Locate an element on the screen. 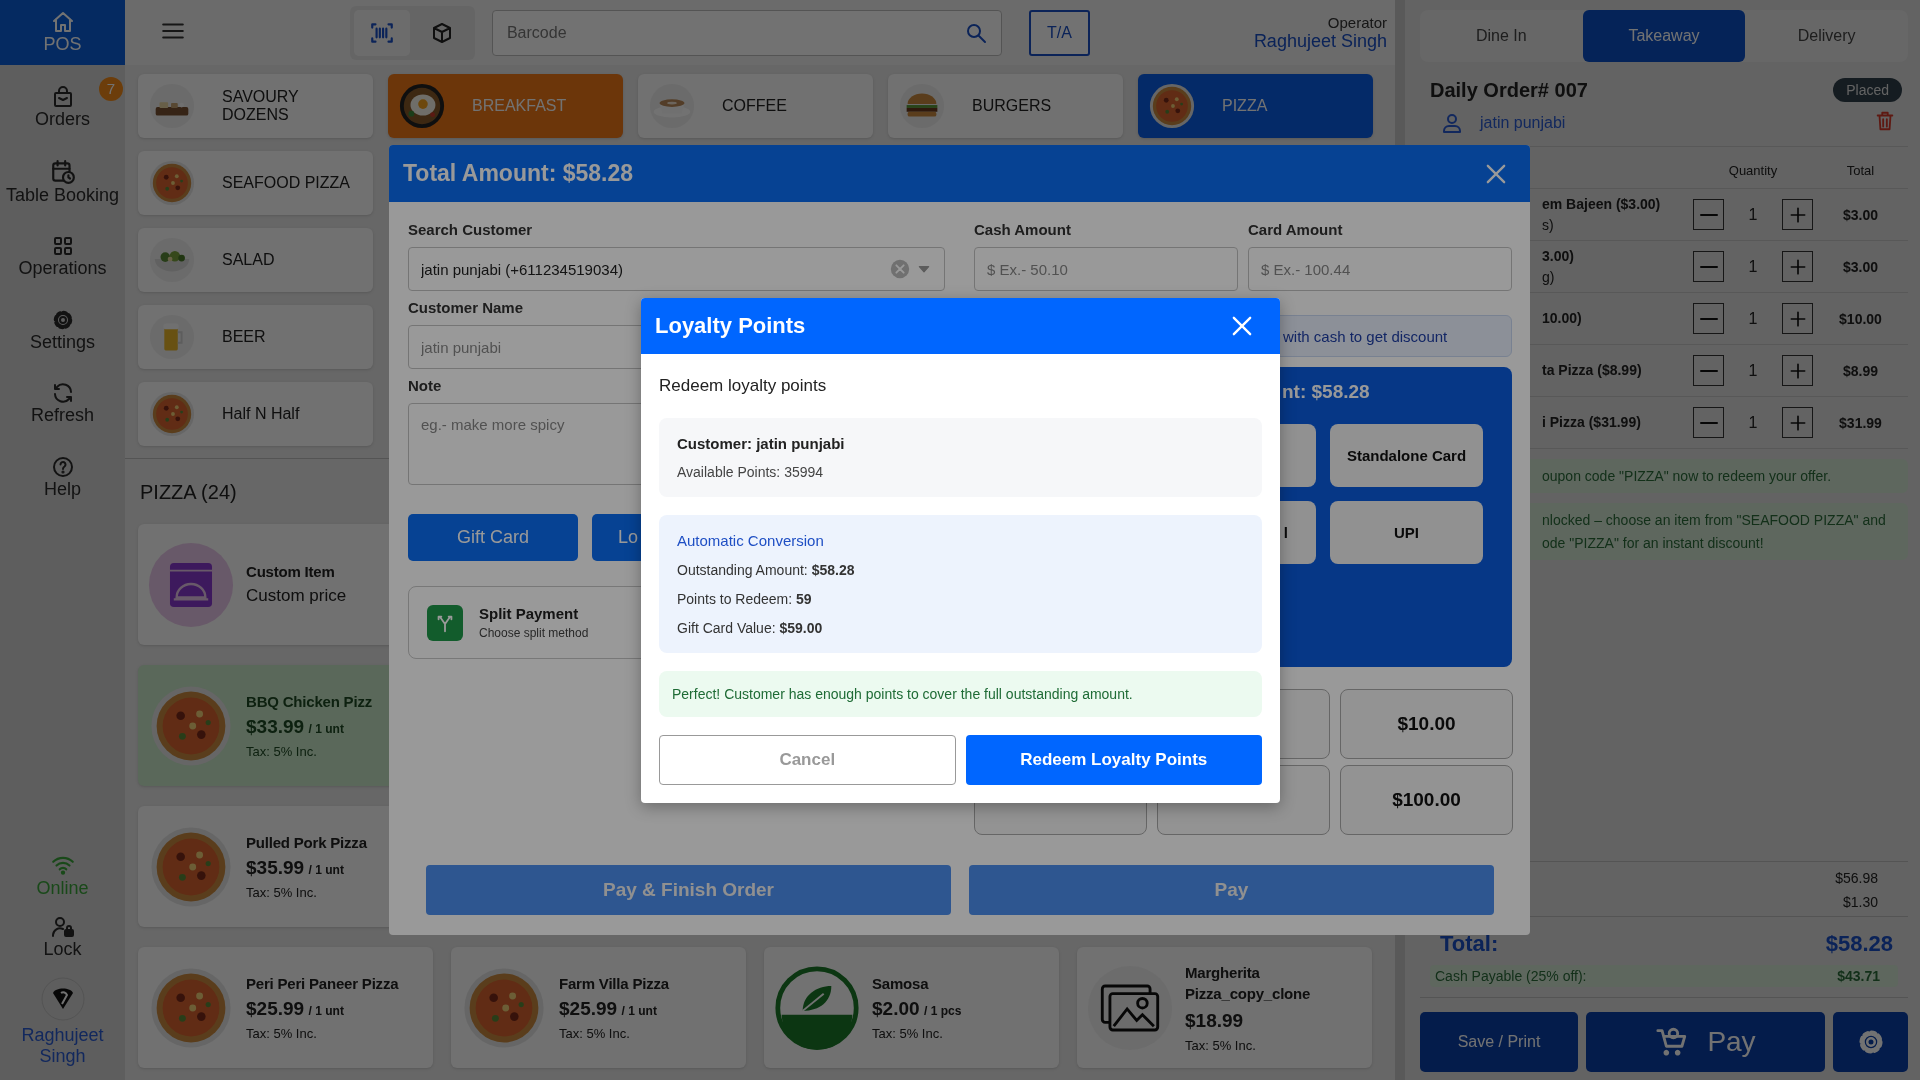 This screenshot has height=1080, width=1920. dialog-title: Loyalty Points is located at coordinates (730, 326).